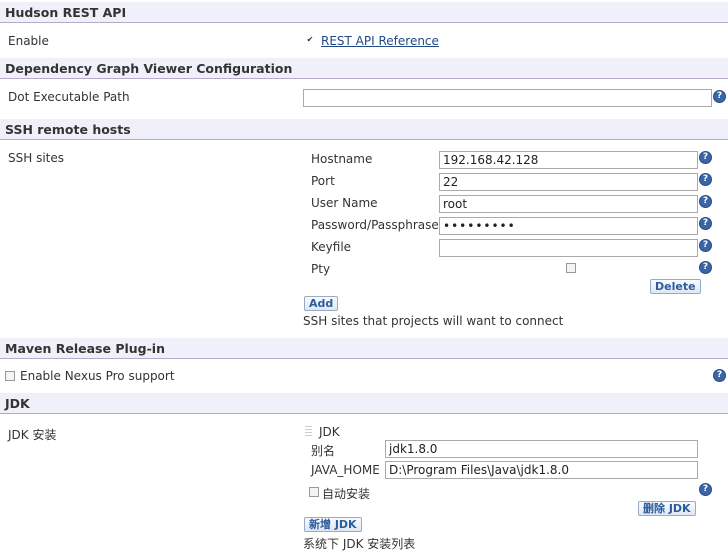 This screenshot has width=728, height=552. What do you see at coordinates (32, 435) in the screenshot?
I see `jdk-install-label: JDK 安装` at bounding box center [32, 435].